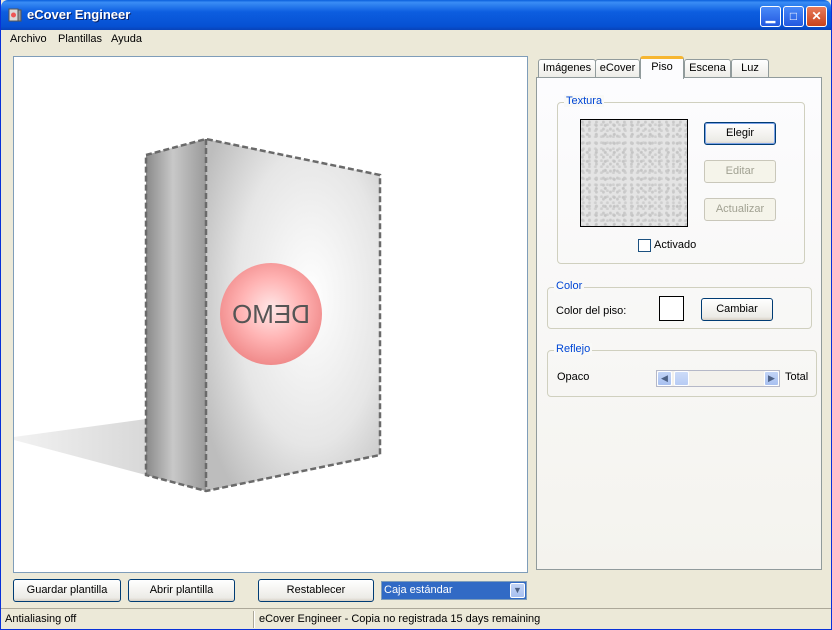 The image size is (832, 630). I want to click on activado-label: Activado, so click(675, 245).